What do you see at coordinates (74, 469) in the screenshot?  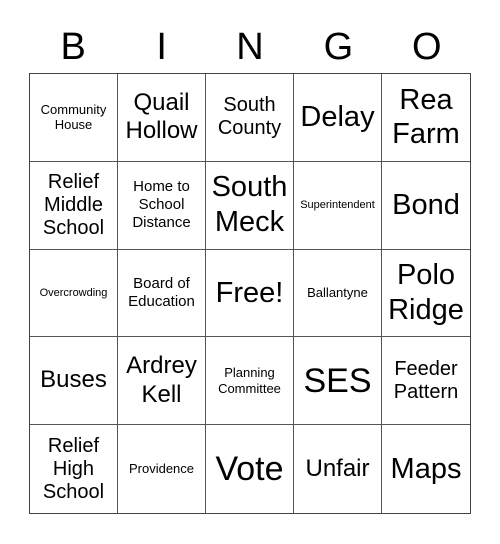 I see `bingo-cell: Relief High School` at bounding box center [74, 469].